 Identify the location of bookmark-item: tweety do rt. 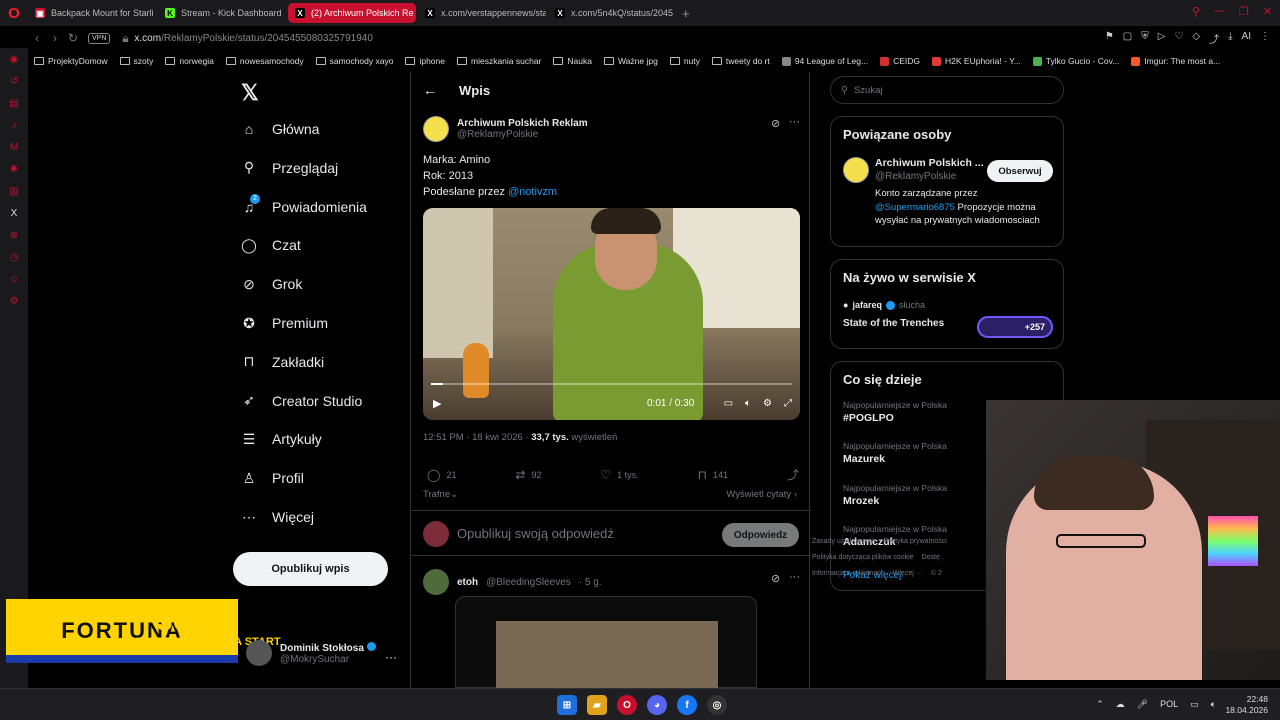
(740, 61).